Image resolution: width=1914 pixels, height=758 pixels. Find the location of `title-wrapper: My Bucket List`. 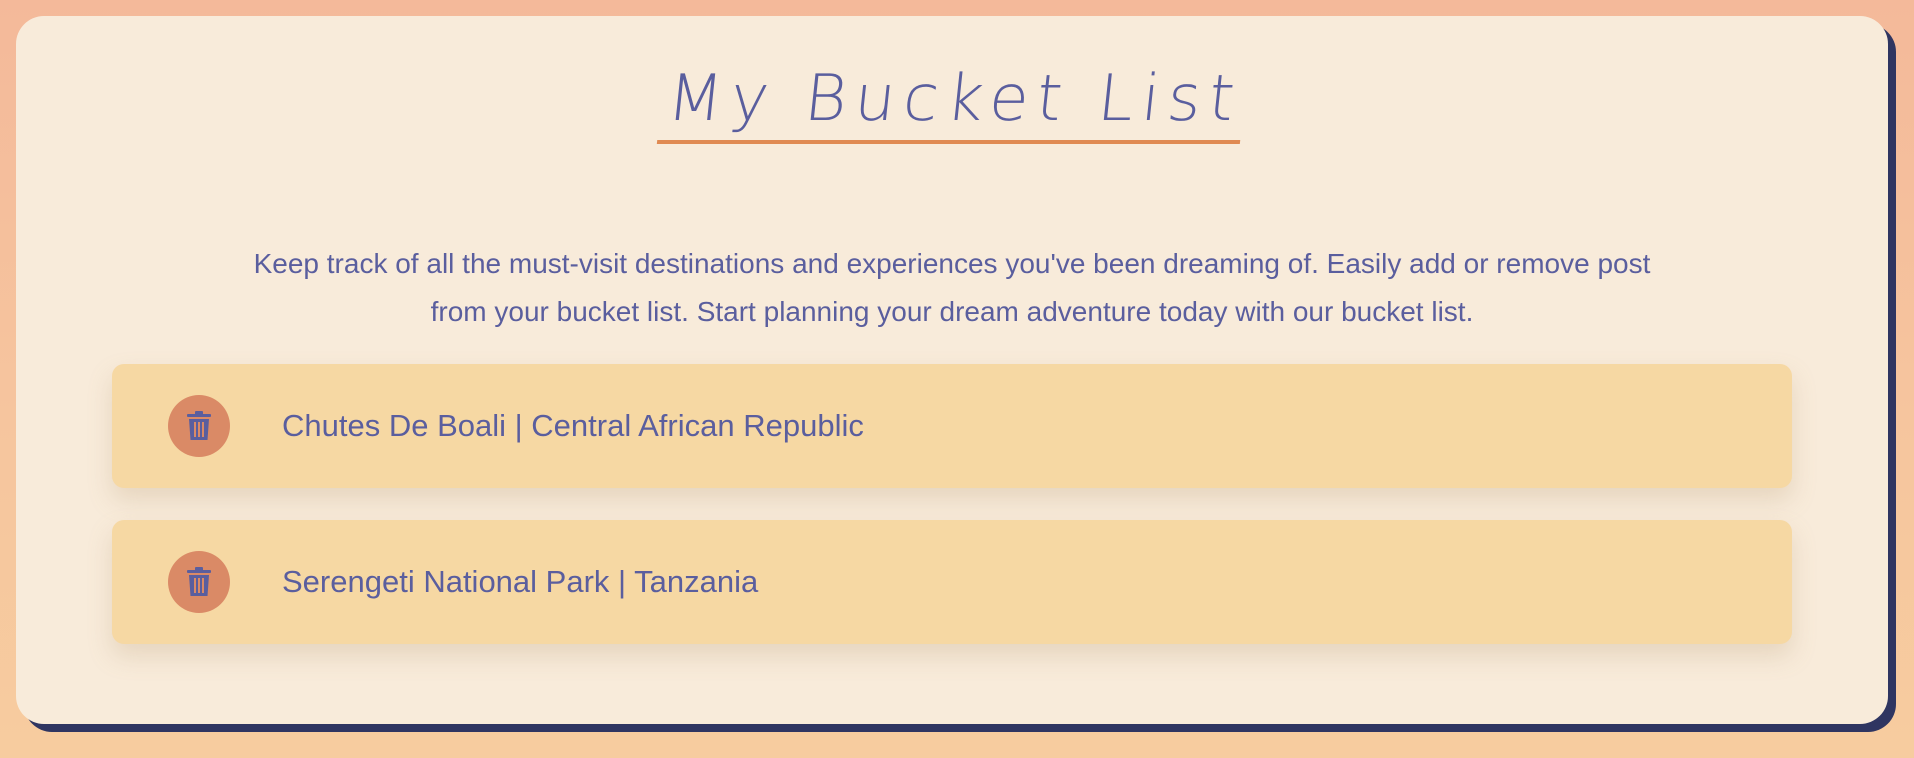

title-wrapper: My Bucket List is located at coordinates (952, 103).